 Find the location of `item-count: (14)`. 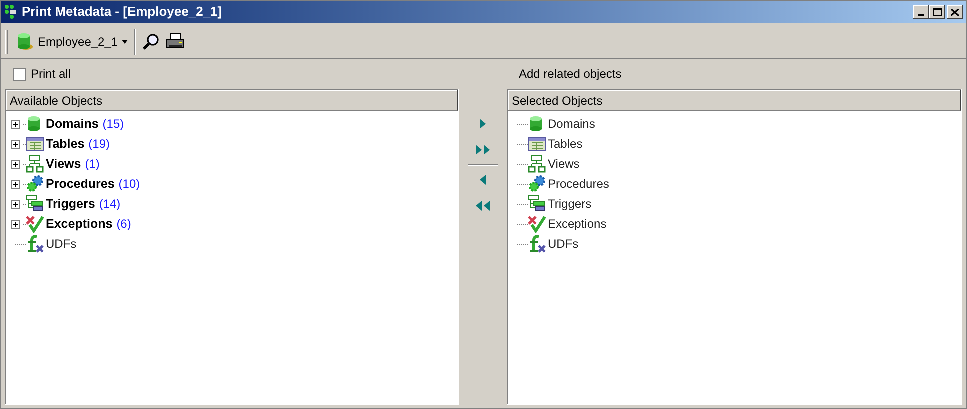

item-count: (14) is located at coordinates (110, 204).